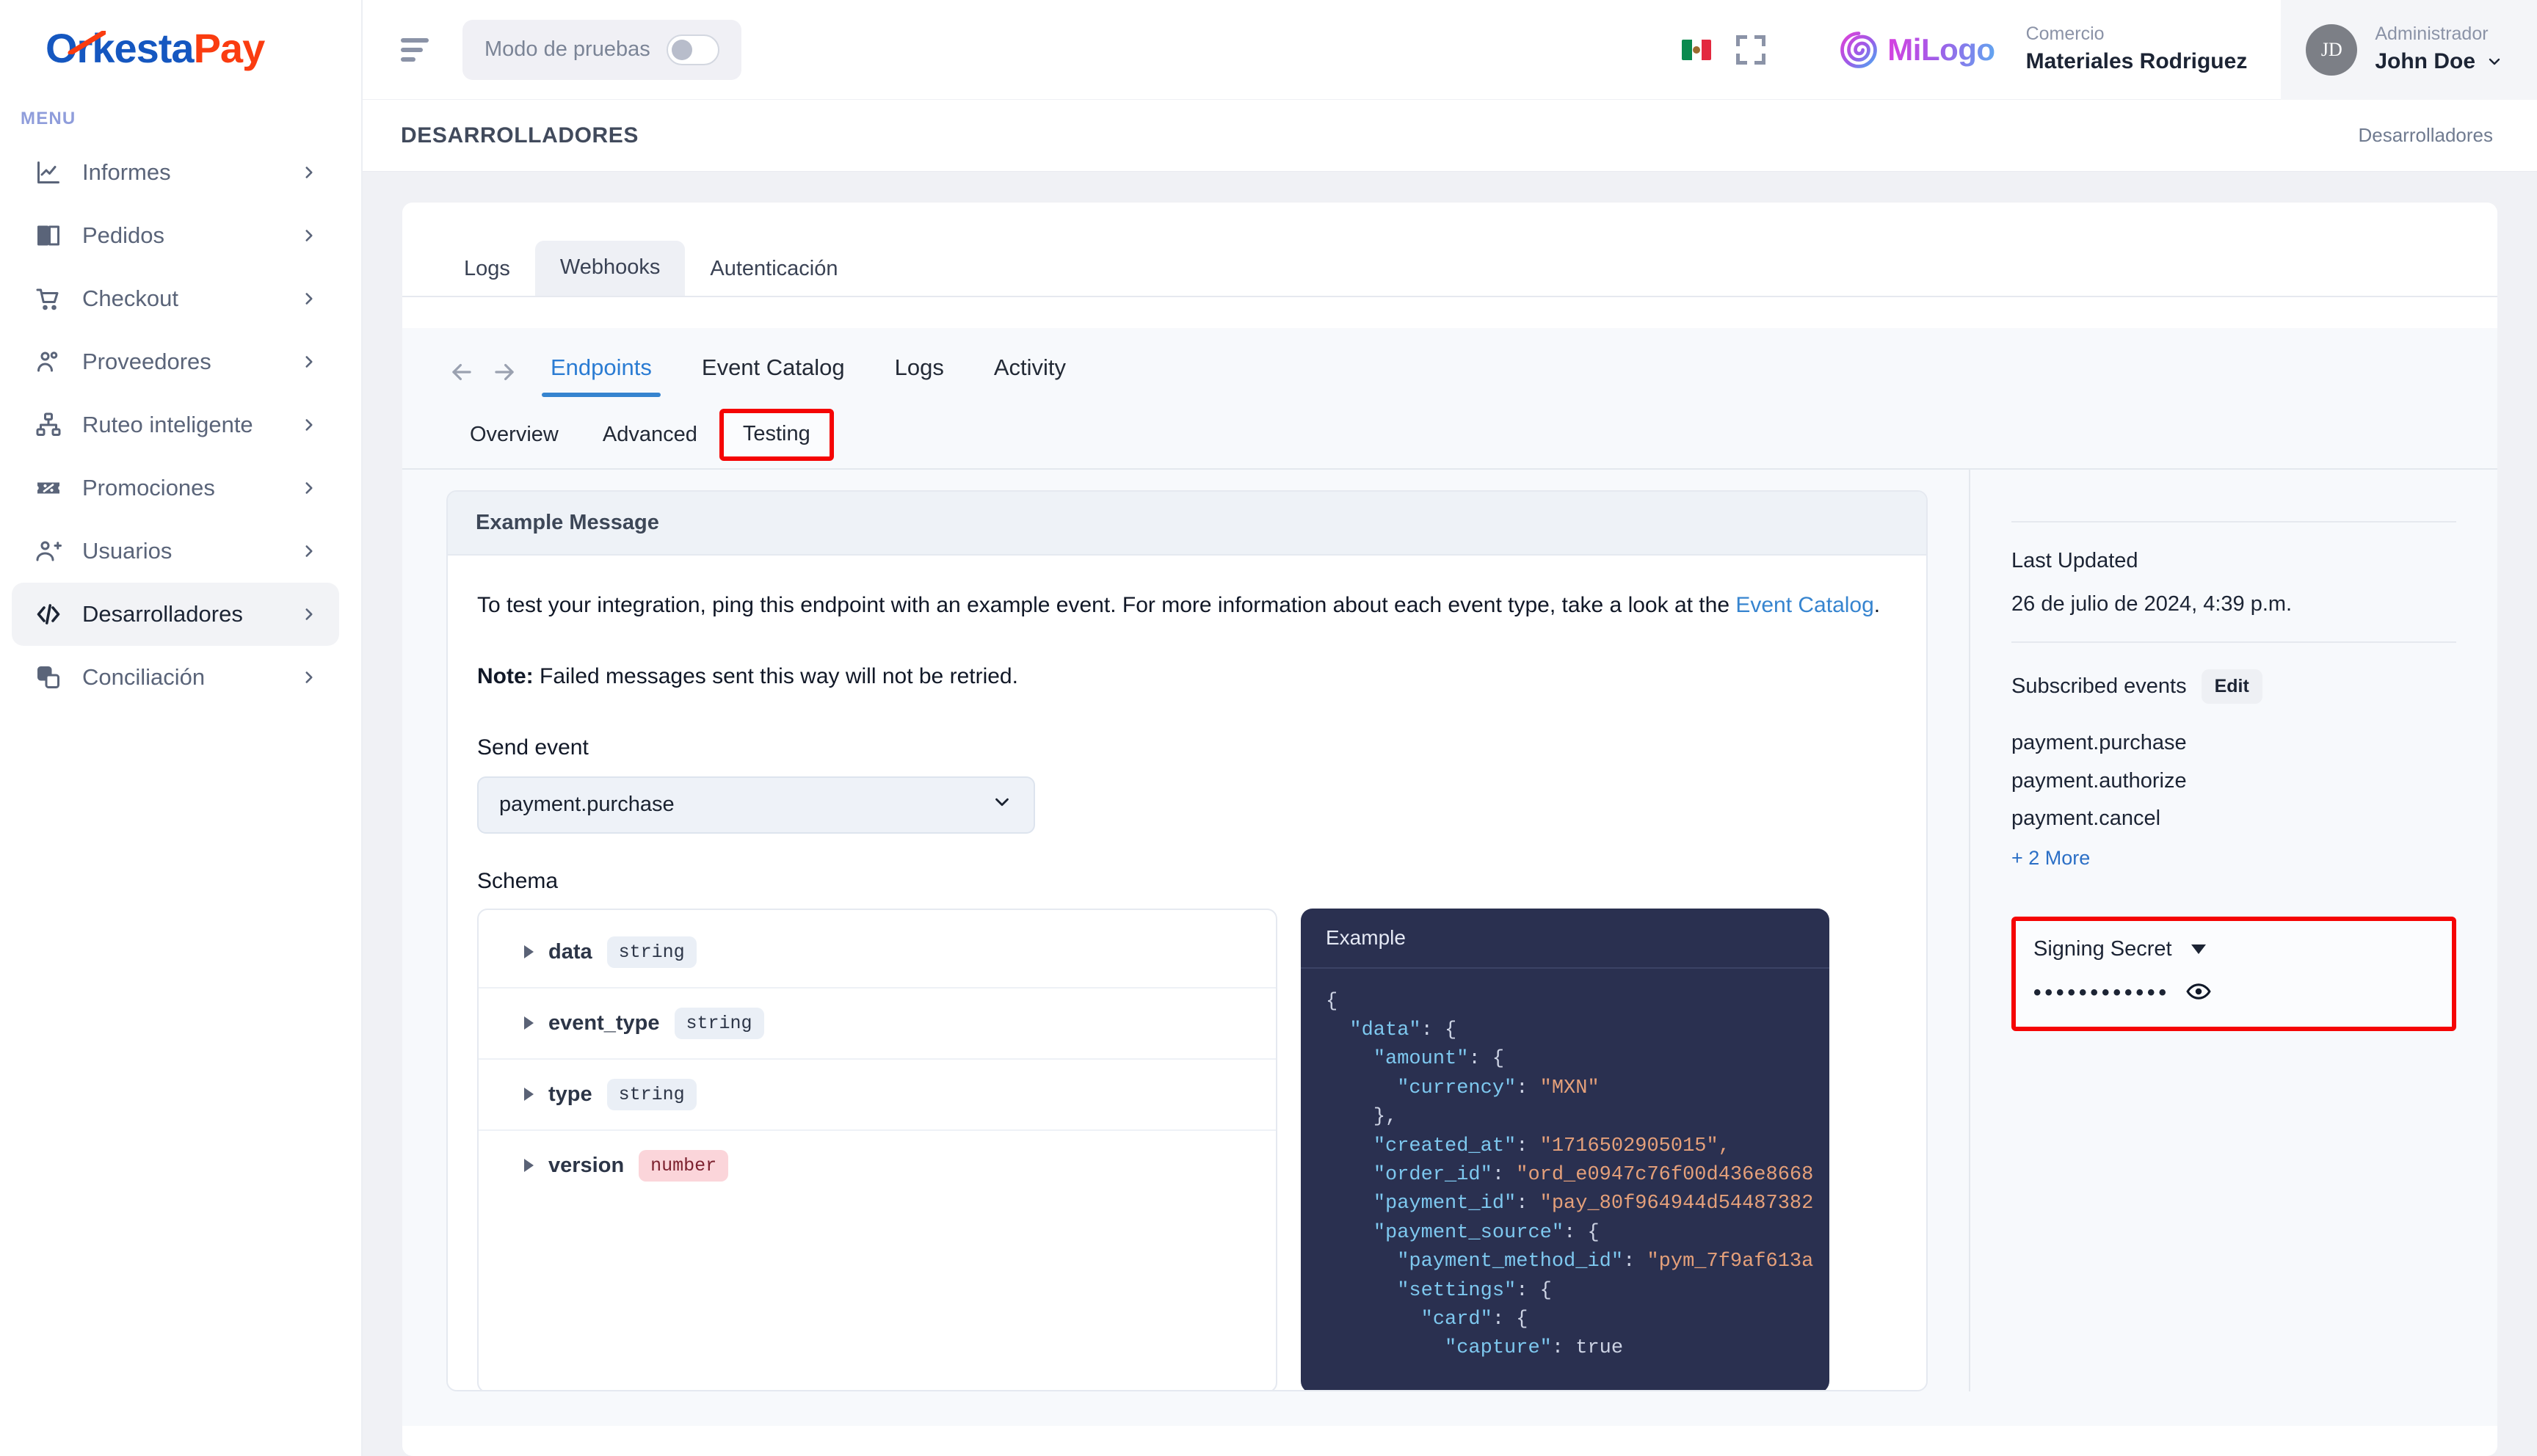 This screenshot has height=1456, width=2537. What do you see at coordinates (877, 1166) in the screenshot?
I see `schema-field-version: version number` at bounding box center [877, 1166].